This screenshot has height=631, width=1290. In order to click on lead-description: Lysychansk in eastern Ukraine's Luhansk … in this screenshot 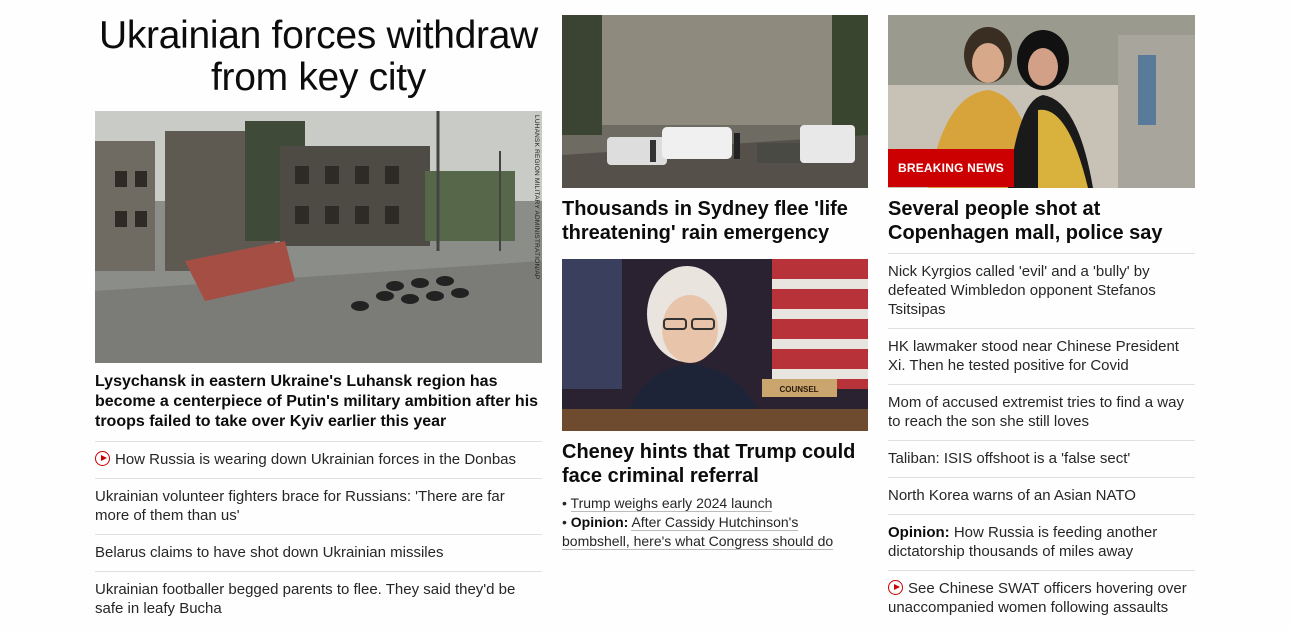, I will do `click(318, 402)`.